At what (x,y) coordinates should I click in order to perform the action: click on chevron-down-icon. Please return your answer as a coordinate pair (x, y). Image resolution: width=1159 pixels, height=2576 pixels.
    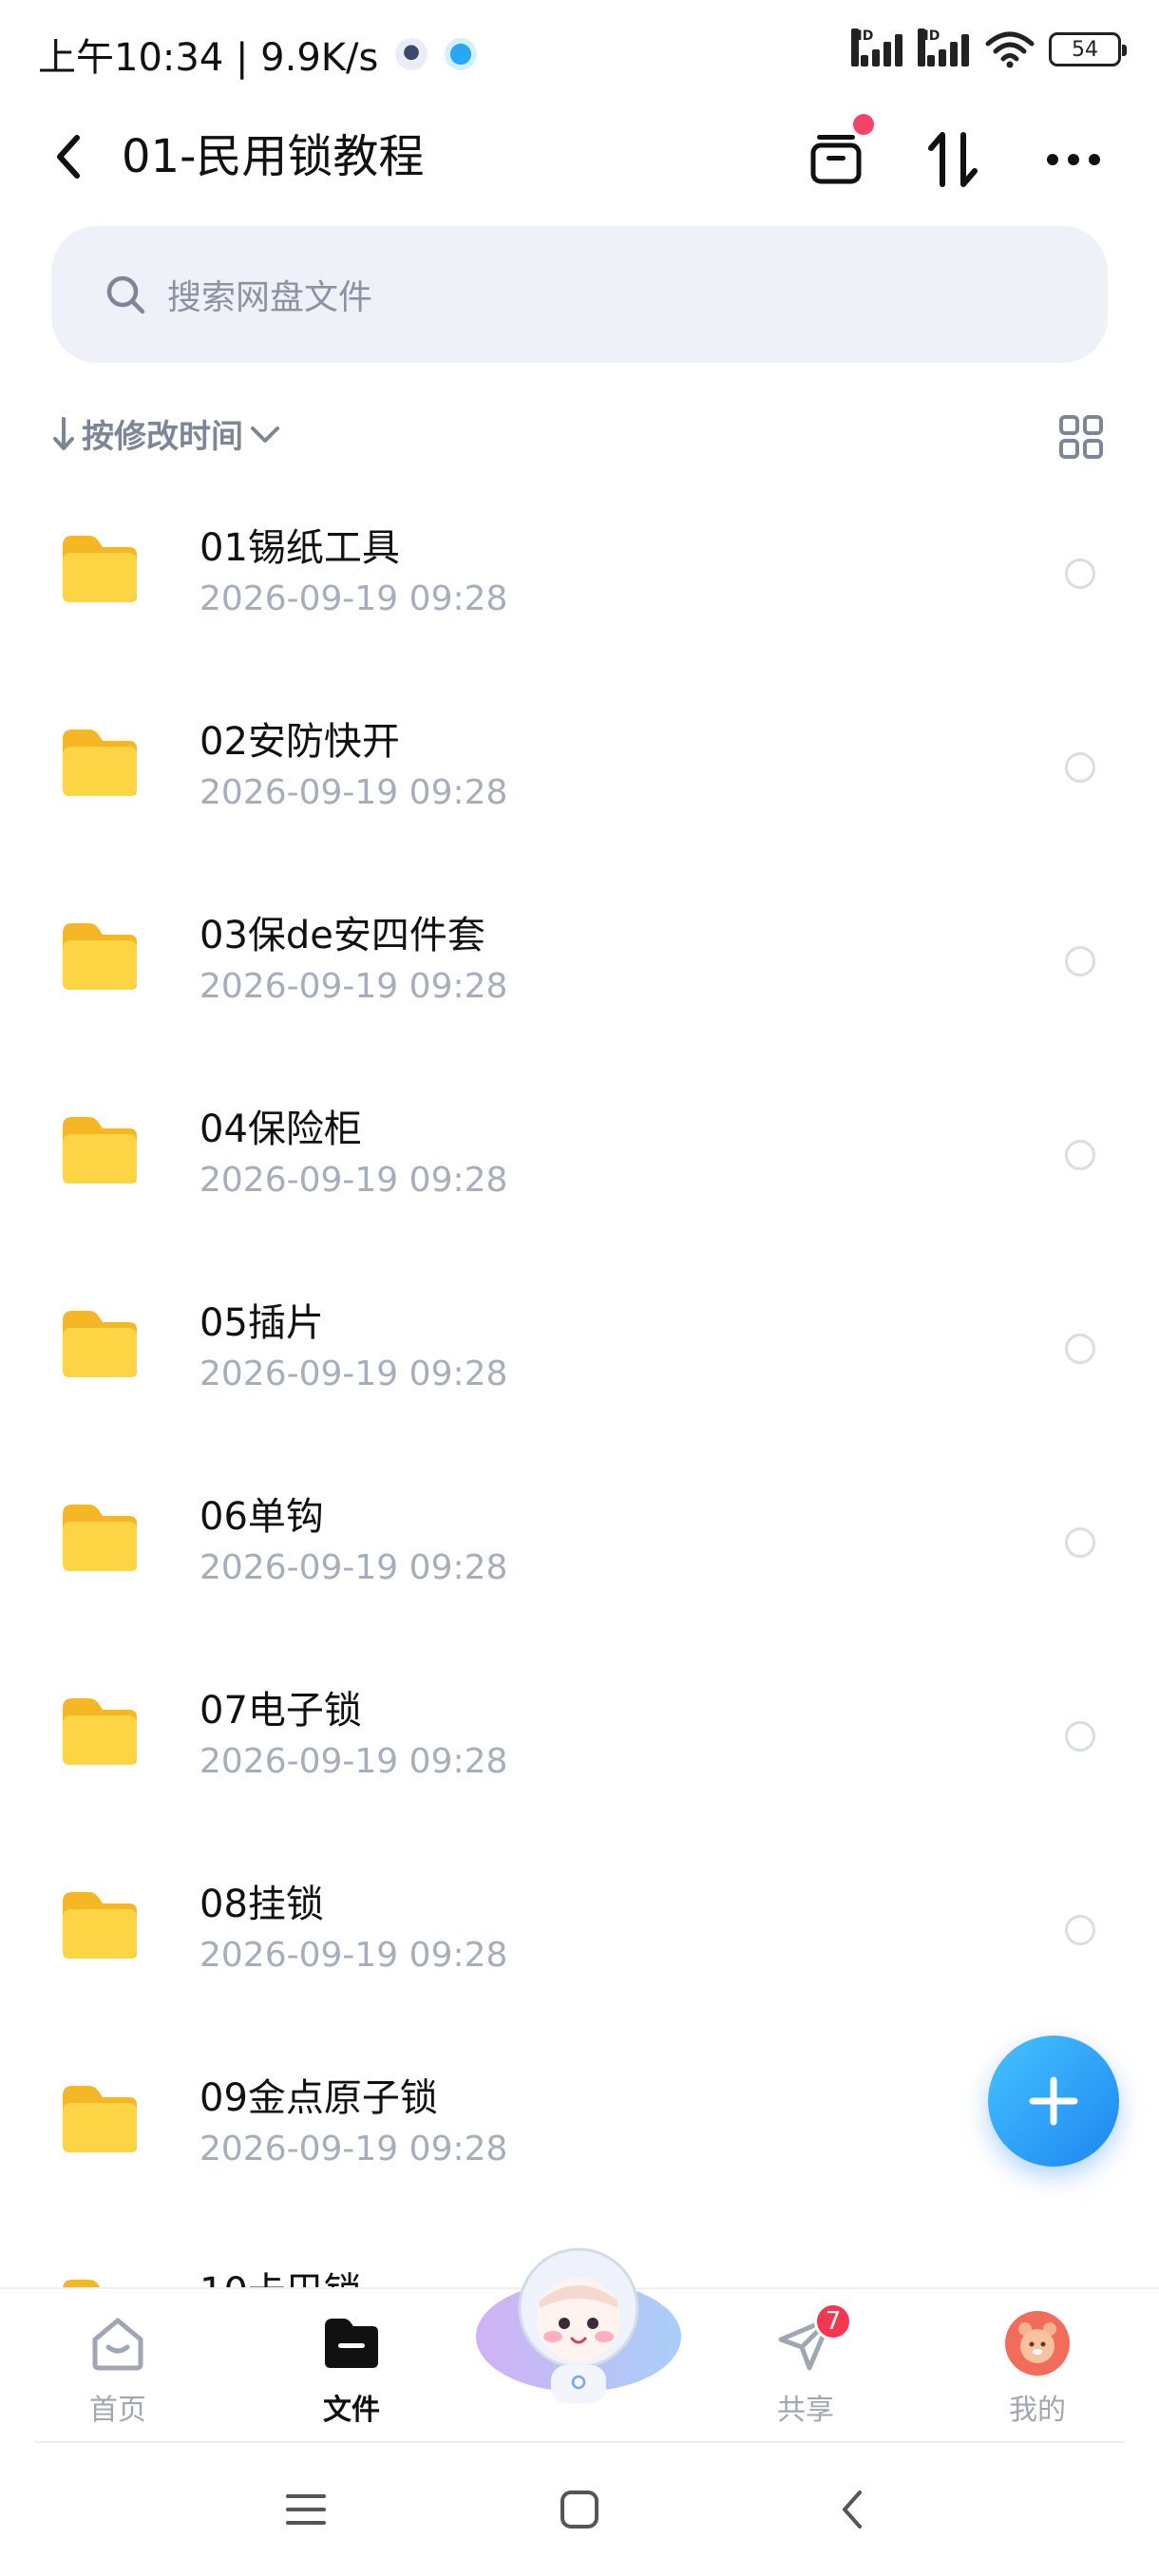
    Looking at the image, I should click on (265, 434).